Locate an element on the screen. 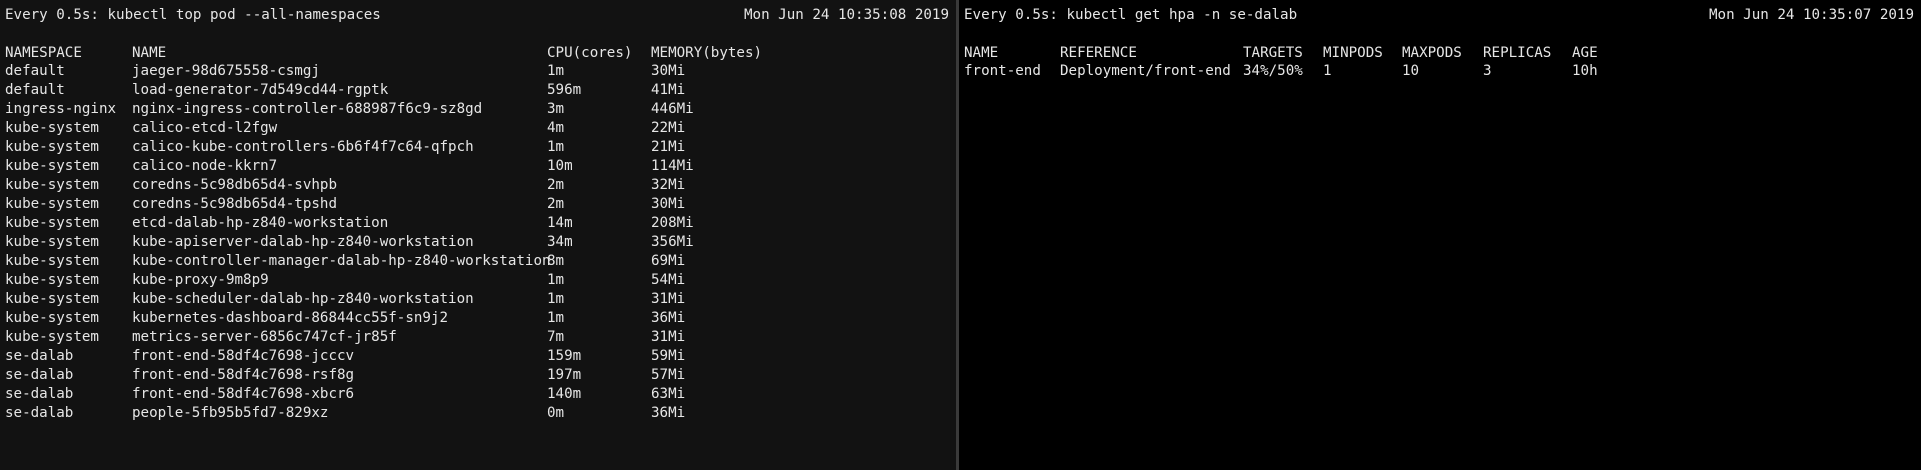 The image size is (1921, 470). table-cell: 10 is located at coordinates (1411, 71).